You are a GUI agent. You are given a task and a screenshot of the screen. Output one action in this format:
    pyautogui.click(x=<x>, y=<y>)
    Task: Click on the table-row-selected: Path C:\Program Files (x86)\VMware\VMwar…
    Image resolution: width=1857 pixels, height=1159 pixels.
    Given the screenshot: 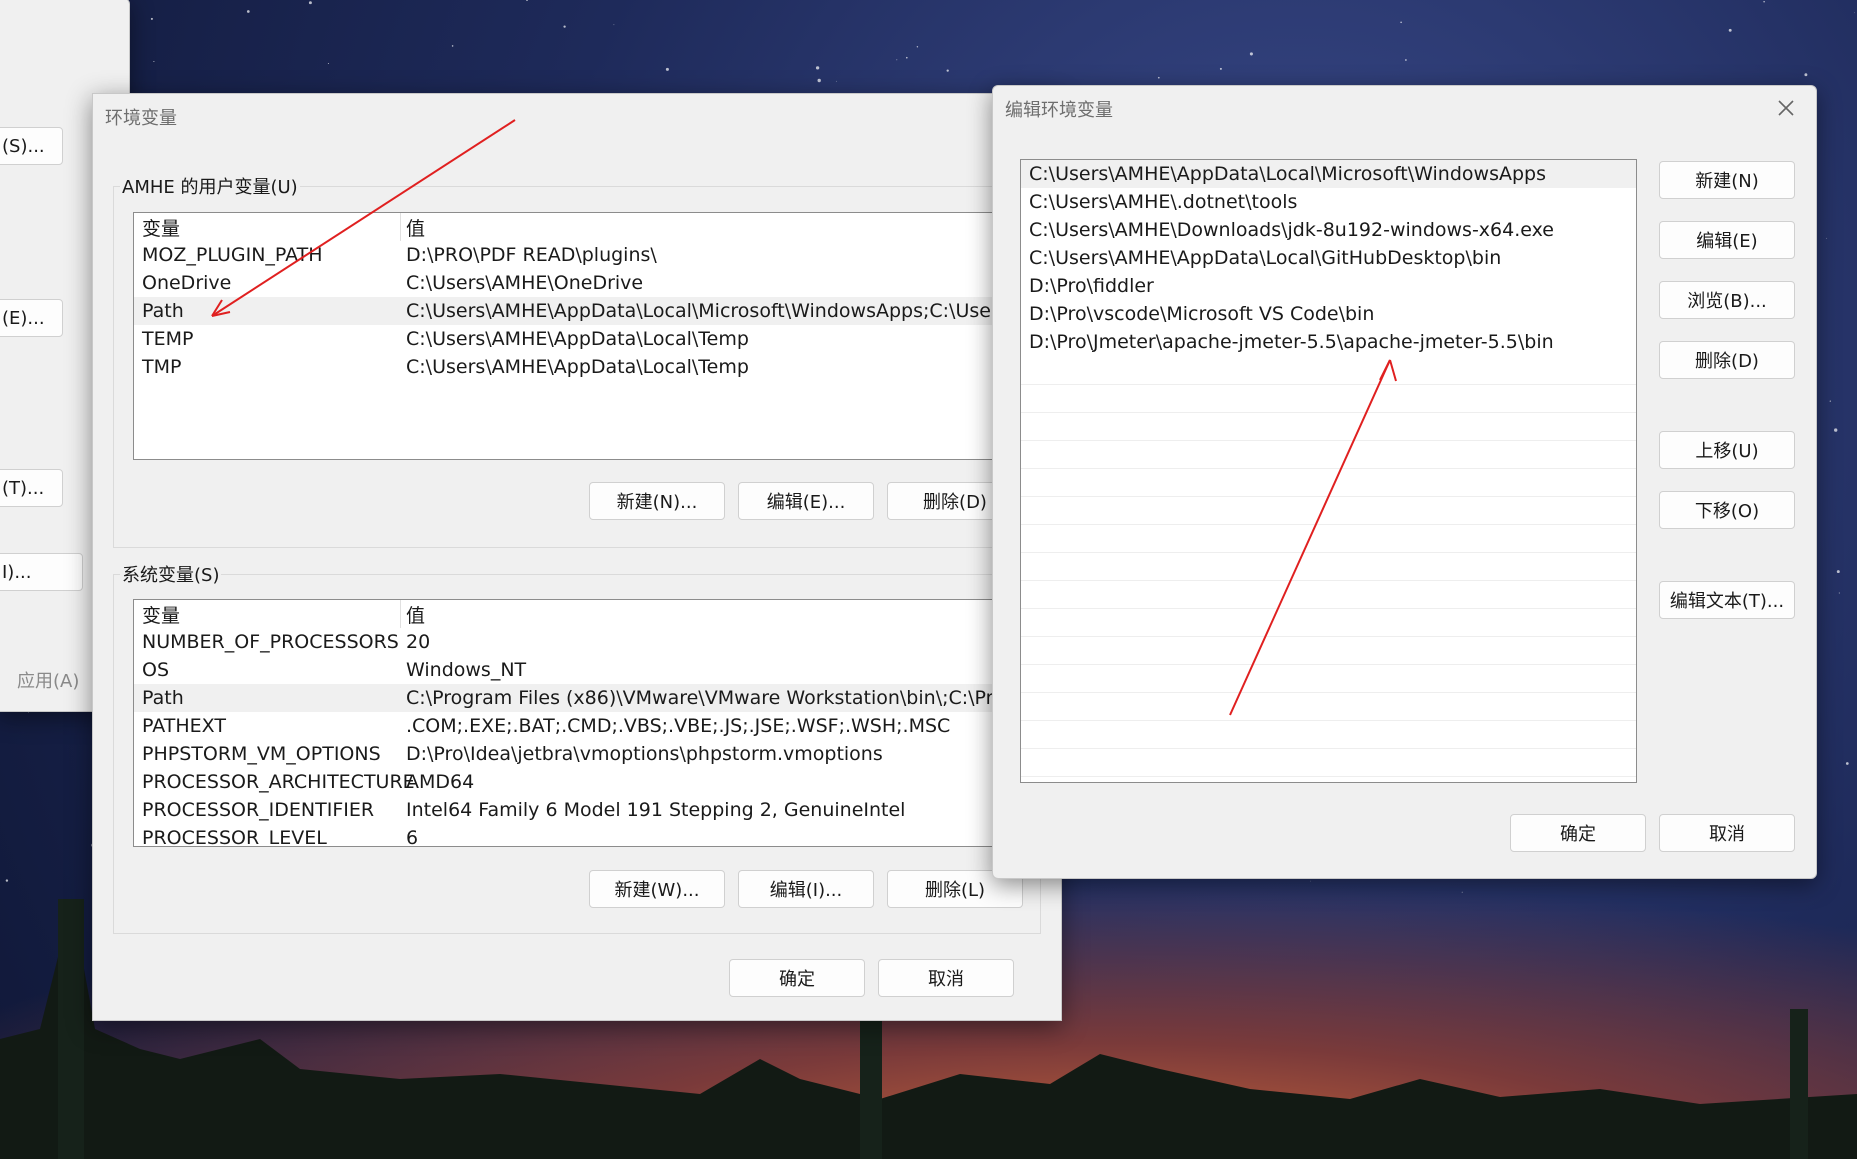 What is the action you would take?
    pyautogui.click(x=598, y=698)
    